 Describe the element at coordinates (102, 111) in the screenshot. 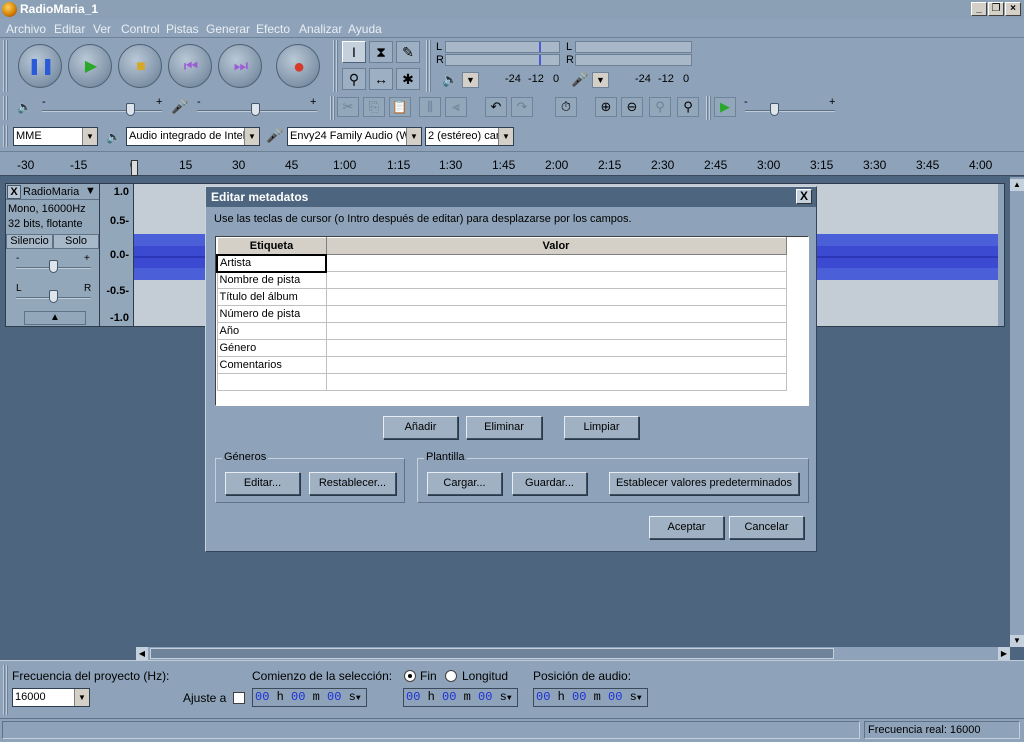

I see `output-volume-slider` at that location.